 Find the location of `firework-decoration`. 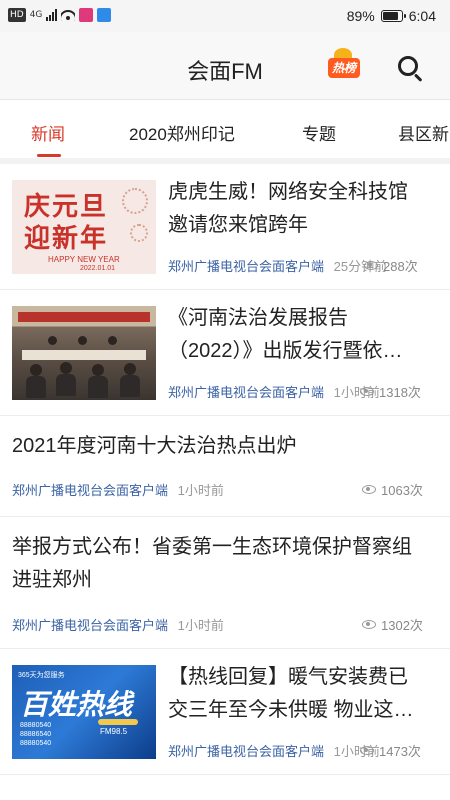

firework-decoration is located at coordinates (135, 201).